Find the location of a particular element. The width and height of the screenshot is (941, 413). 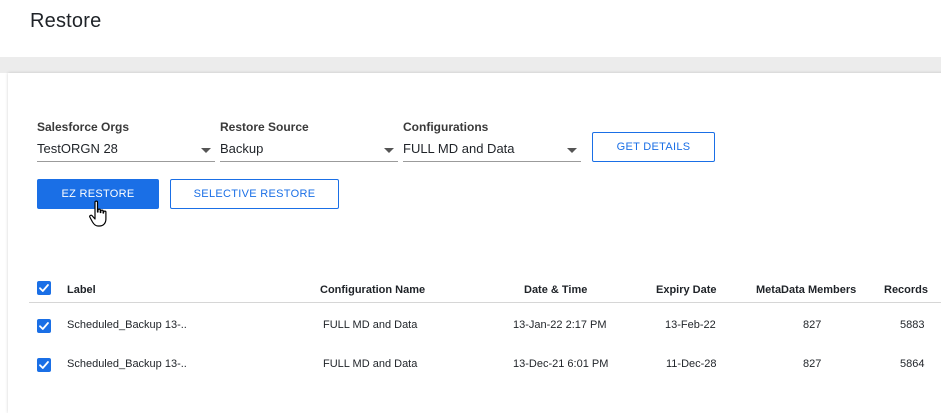

page-header: Restore is located at coordinates (470, 28).